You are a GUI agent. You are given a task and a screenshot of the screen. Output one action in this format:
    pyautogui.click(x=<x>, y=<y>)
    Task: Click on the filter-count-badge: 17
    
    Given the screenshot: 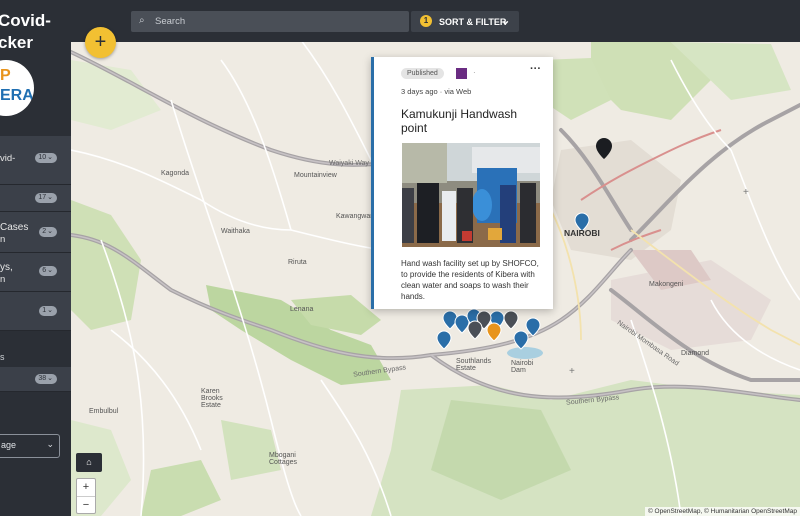 What is the action you would take?
    pyautogui.click(x=46, y=198)
    